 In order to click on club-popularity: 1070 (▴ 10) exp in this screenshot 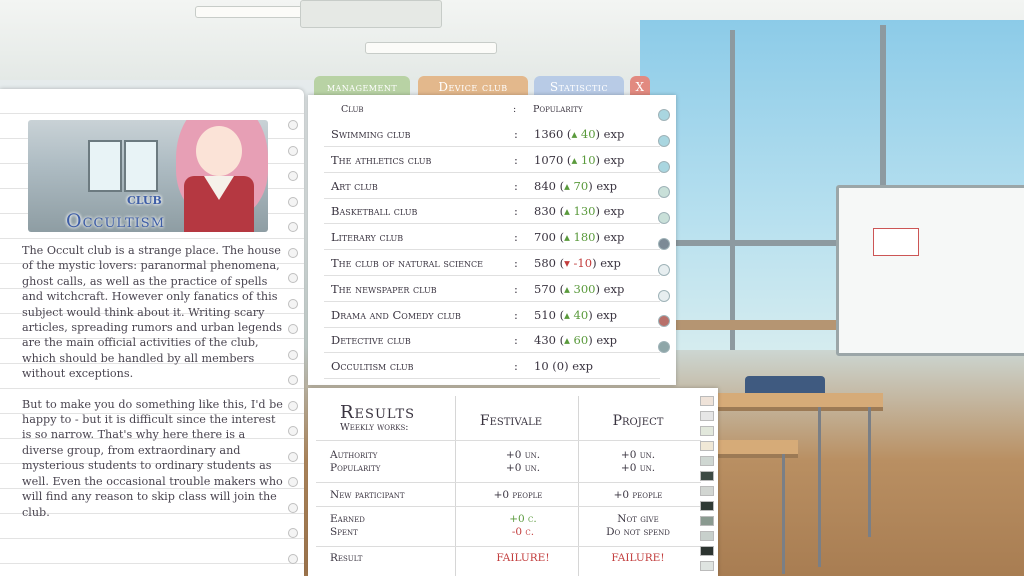, I will do `click(579, 159)`.